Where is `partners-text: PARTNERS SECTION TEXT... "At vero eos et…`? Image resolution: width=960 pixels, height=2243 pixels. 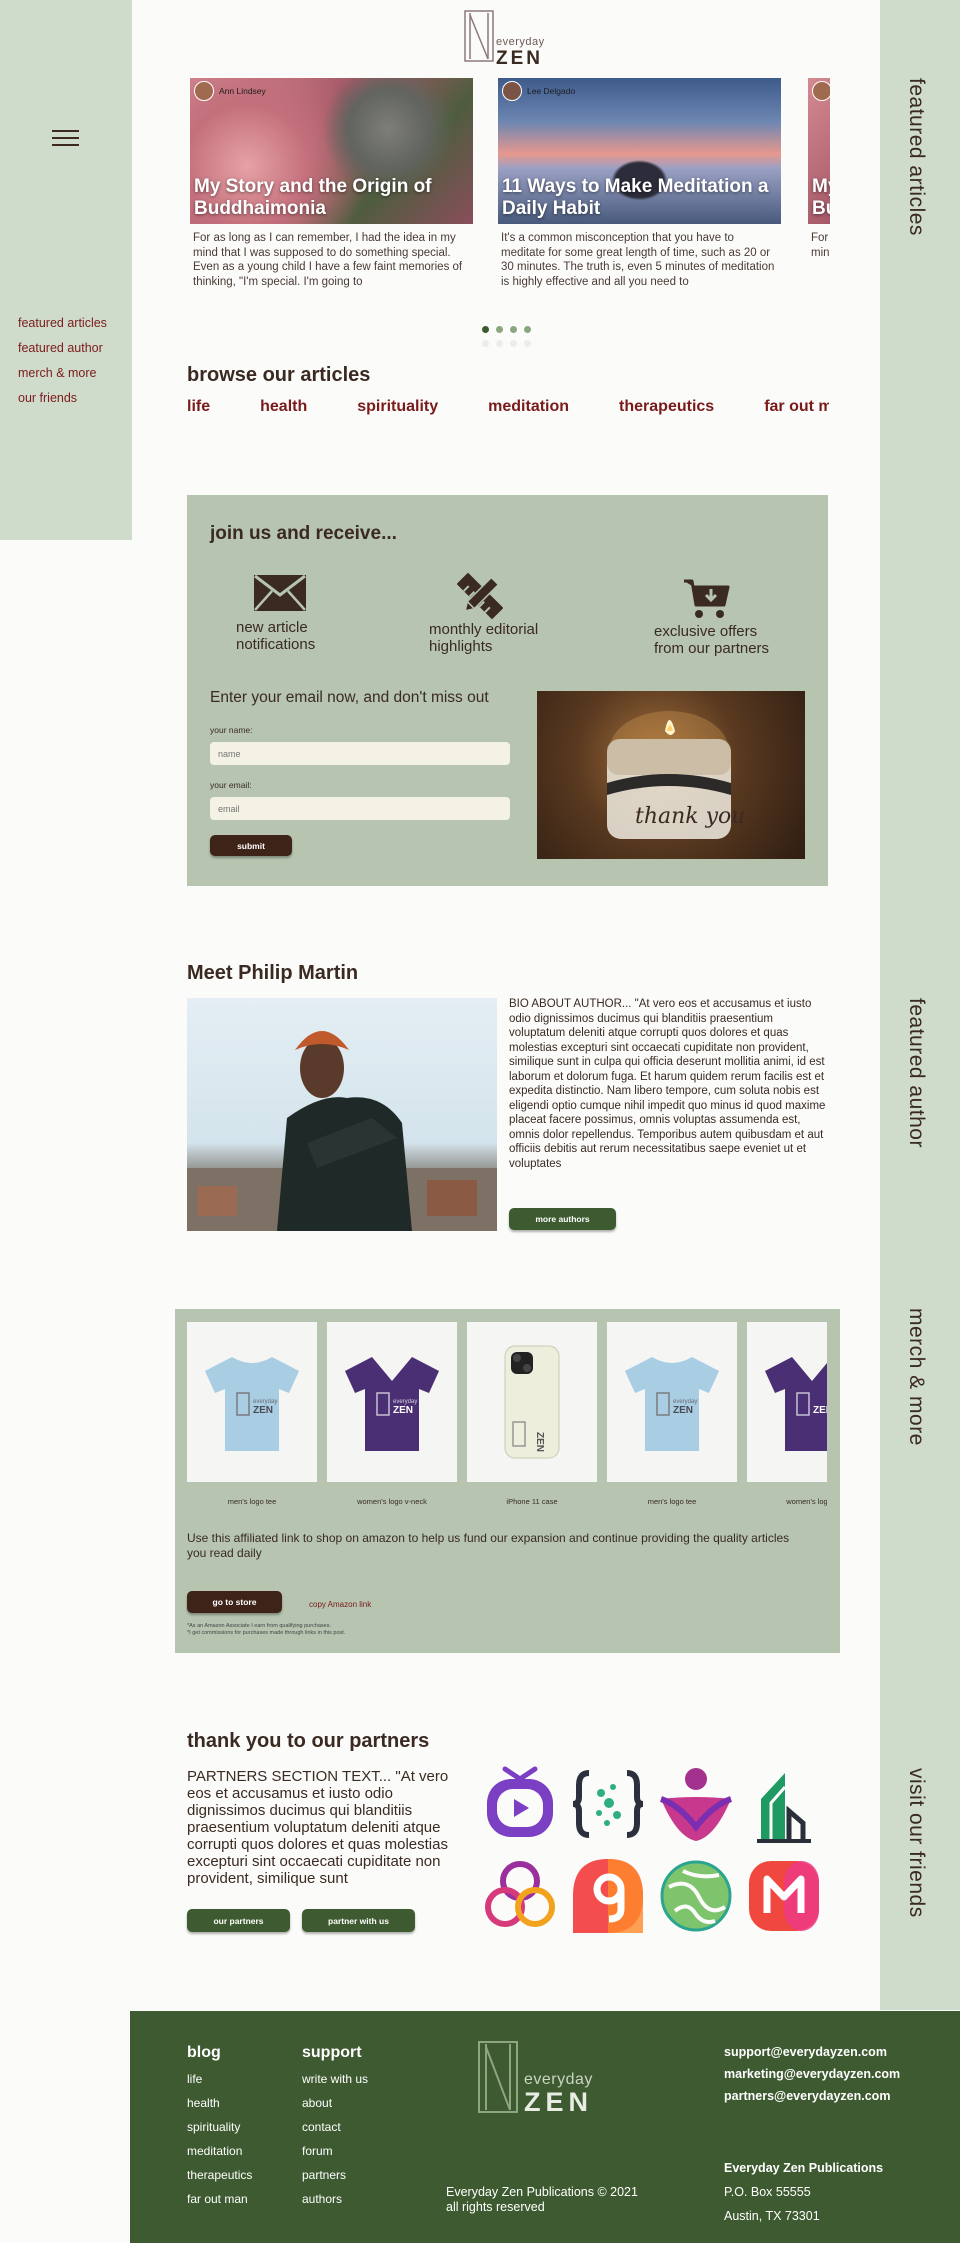 partners-text: PARTNERS SECTION TEXT... "At vero eos et… is located at coordinates (318, 1827).